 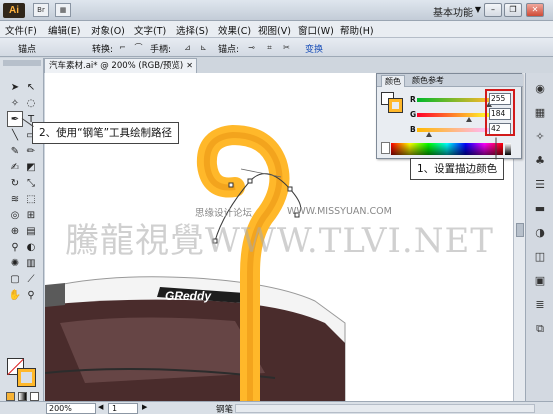 What do you see at coordinates (120, 65) in the screenshot?
I see `document-tab: 汽车素材.ai* @ 200% (RGB/预览) ✕` at bounding box center [120, 65].